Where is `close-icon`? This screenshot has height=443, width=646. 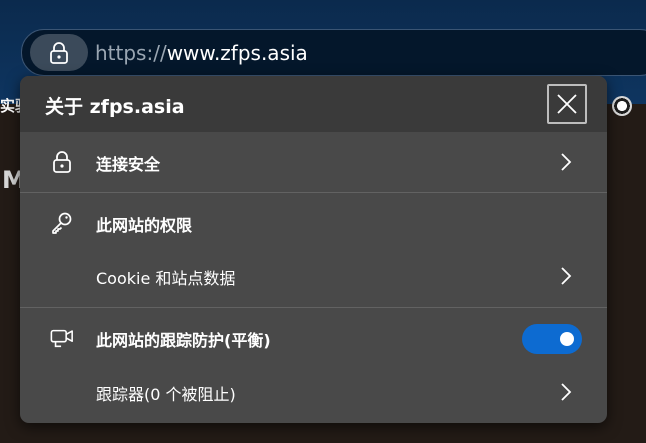 close-icon is located at coordinates (567, 104).